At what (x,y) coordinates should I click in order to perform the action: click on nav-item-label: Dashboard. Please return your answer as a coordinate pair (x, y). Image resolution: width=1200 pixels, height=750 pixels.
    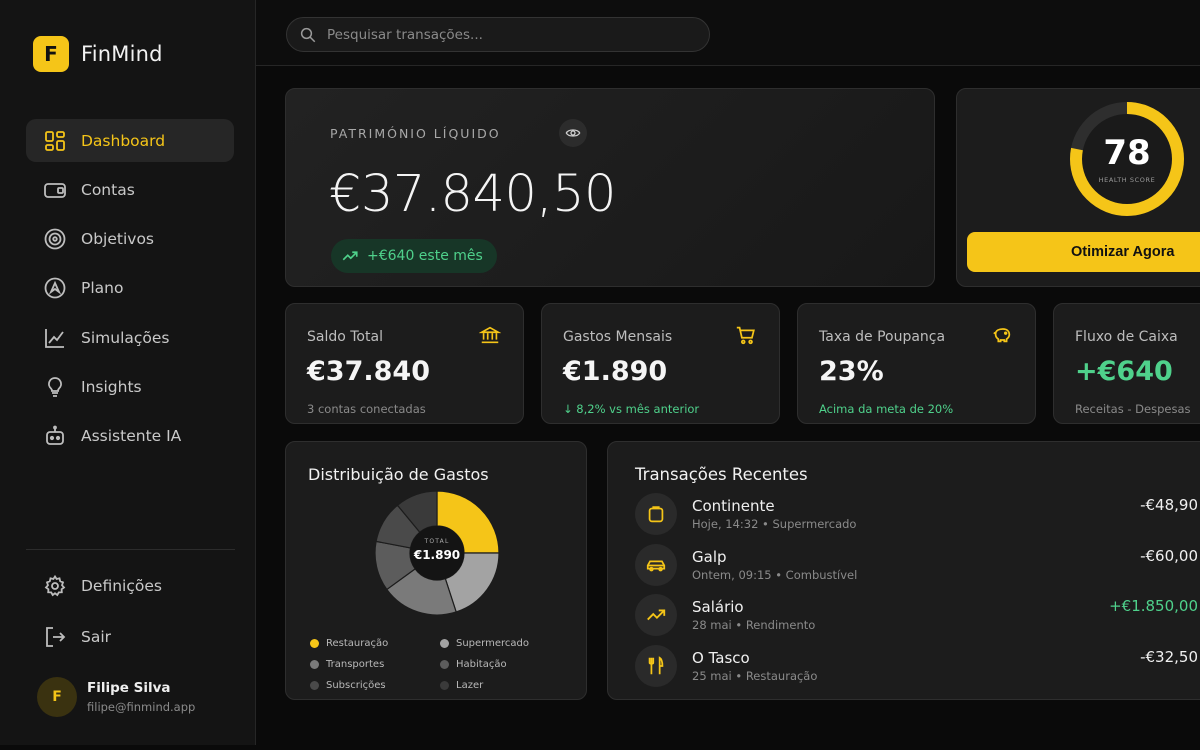
    Looking at the image, I should click on (123, 140).